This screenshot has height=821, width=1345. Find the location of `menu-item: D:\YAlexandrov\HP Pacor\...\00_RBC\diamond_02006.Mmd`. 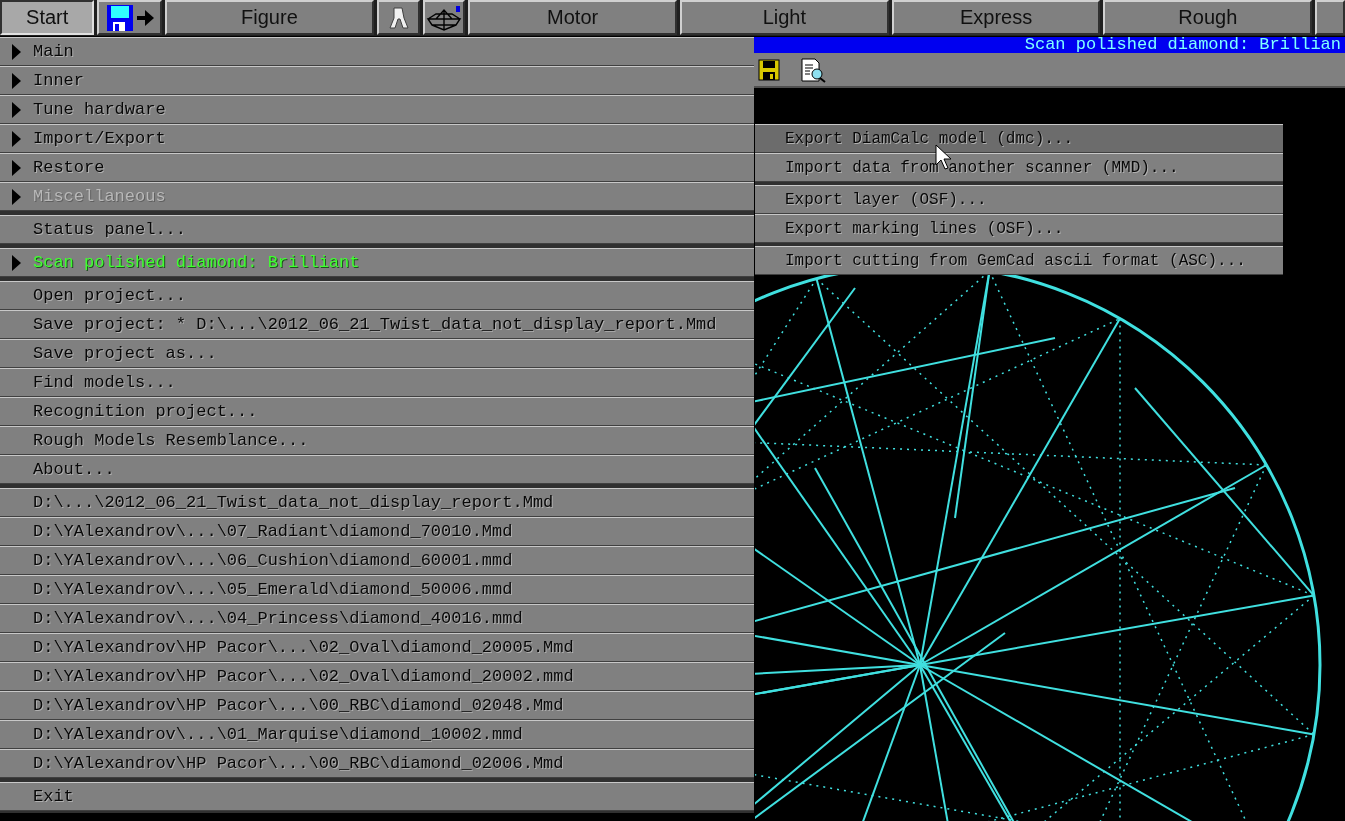

menu-item: D:\YAlexandrov\HP Pacor\...\00_RBC\diamond_02006.Mmd is located at coordinates (377, 763).